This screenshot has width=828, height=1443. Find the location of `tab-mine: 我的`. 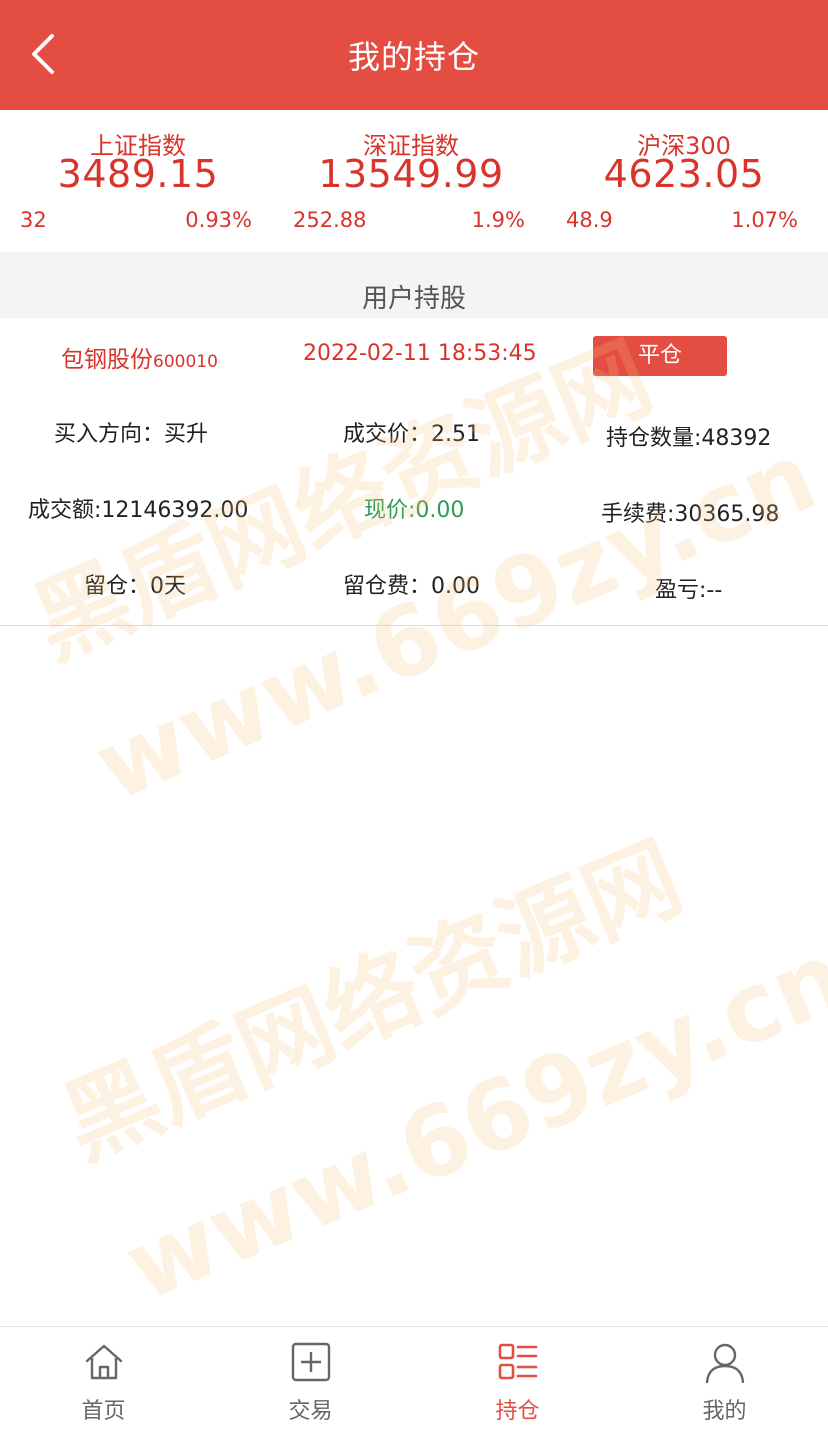

tab-mine: 我的 is located at coordinates (724, 1385).